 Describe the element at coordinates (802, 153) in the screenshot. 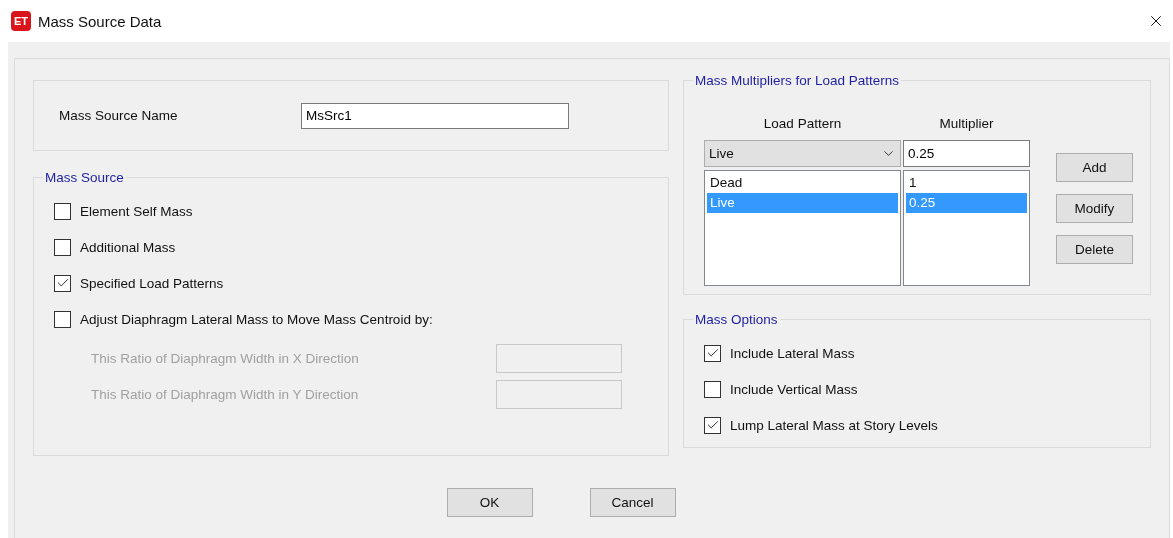

I see `pattern-dropdown: Live` at that location.